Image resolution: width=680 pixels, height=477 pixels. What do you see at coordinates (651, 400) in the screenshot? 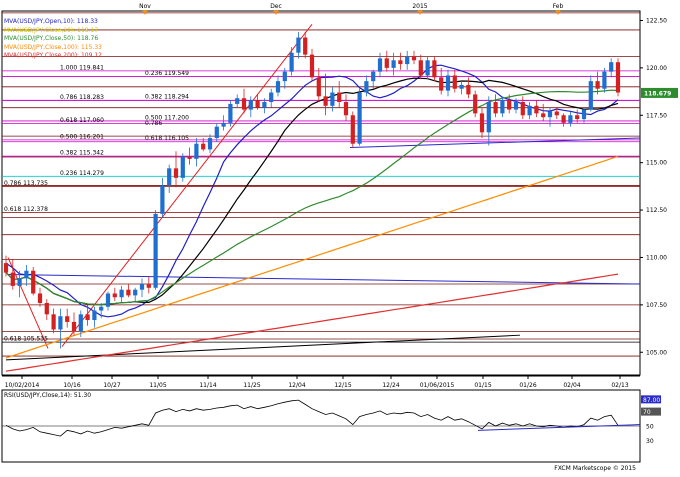
I see `rsi-level-label: 87.00` at bounding box center [651, 400].